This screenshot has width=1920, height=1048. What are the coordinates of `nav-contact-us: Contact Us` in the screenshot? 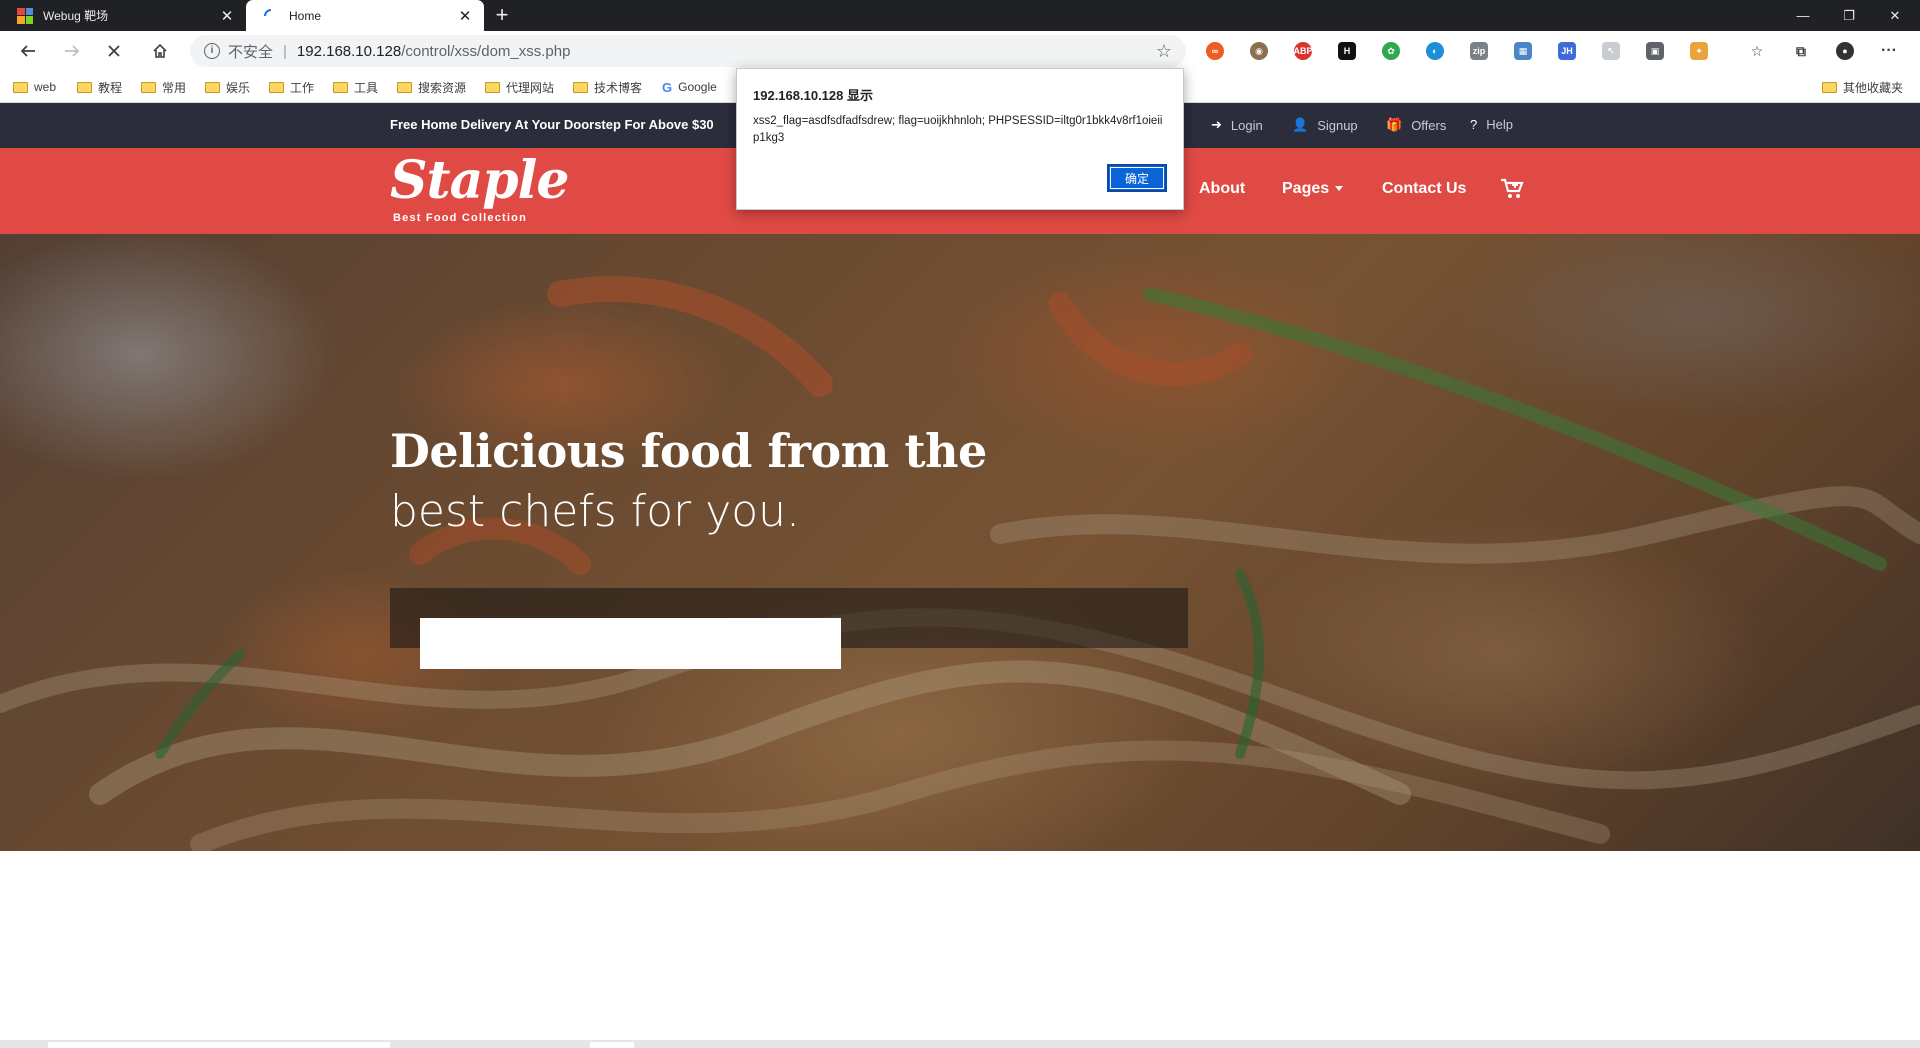 It's located at (1424, 189).